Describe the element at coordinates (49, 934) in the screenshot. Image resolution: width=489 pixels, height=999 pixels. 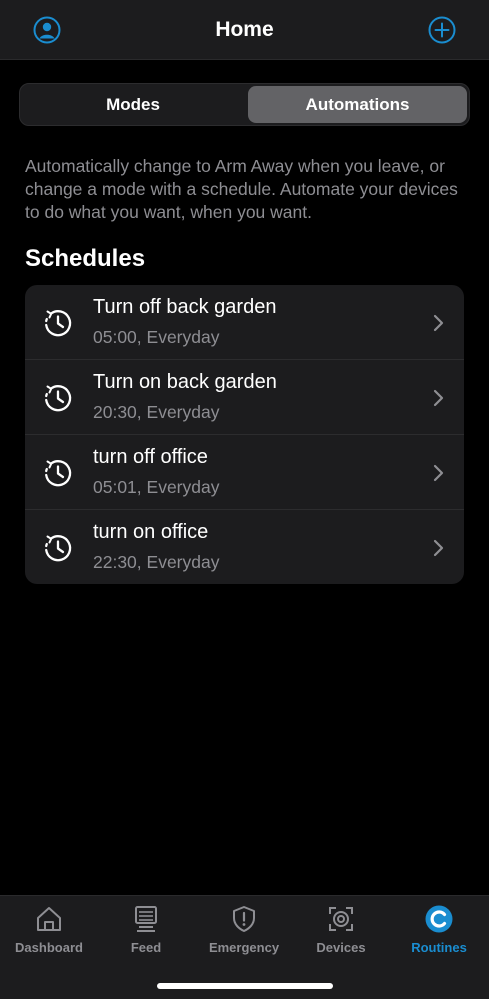
I see `tab-dashboard: Dashboard` at that location.